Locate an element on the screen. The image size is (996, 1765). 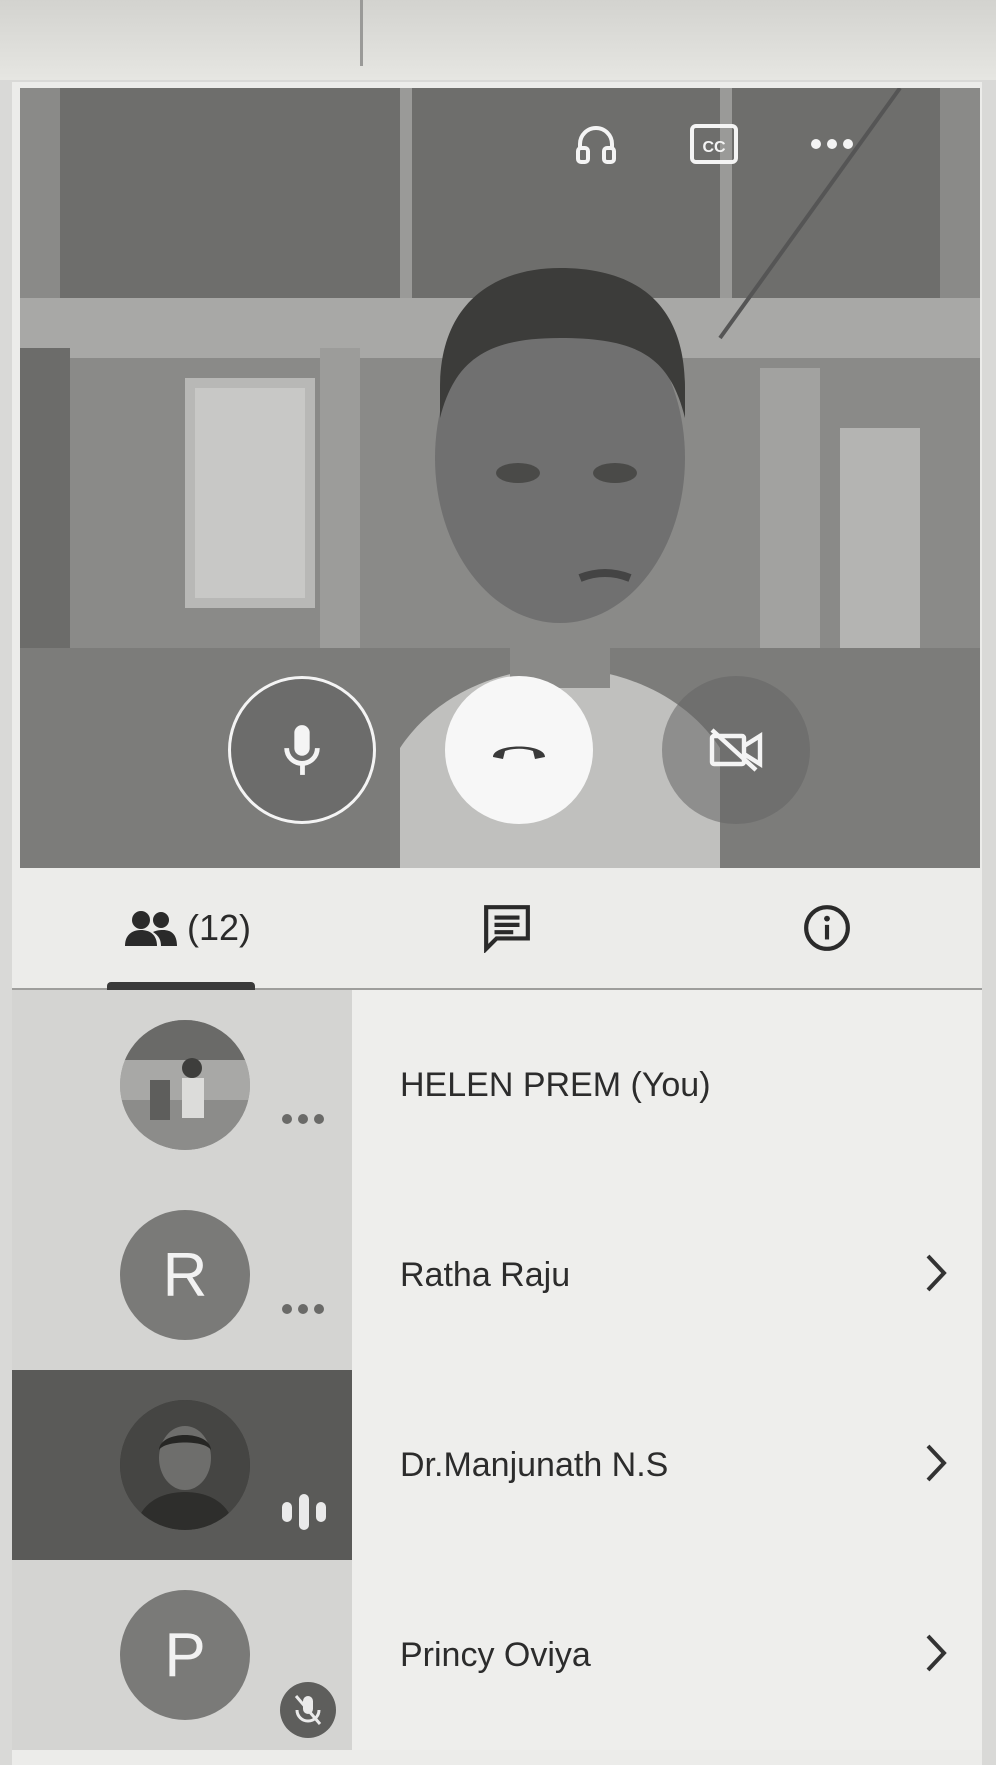
hang-up-icon is located at coordinates (519, 752).